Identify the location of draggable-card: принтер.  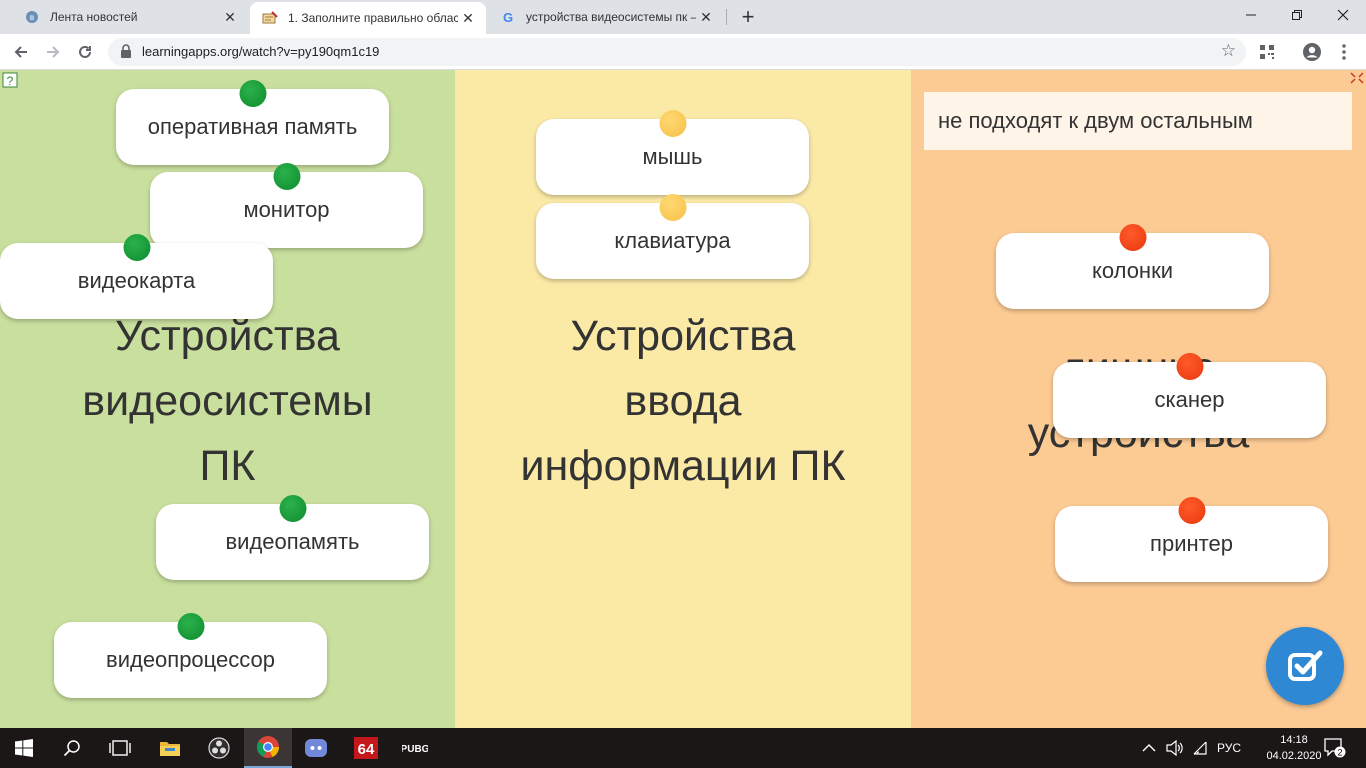
(1191, 539).